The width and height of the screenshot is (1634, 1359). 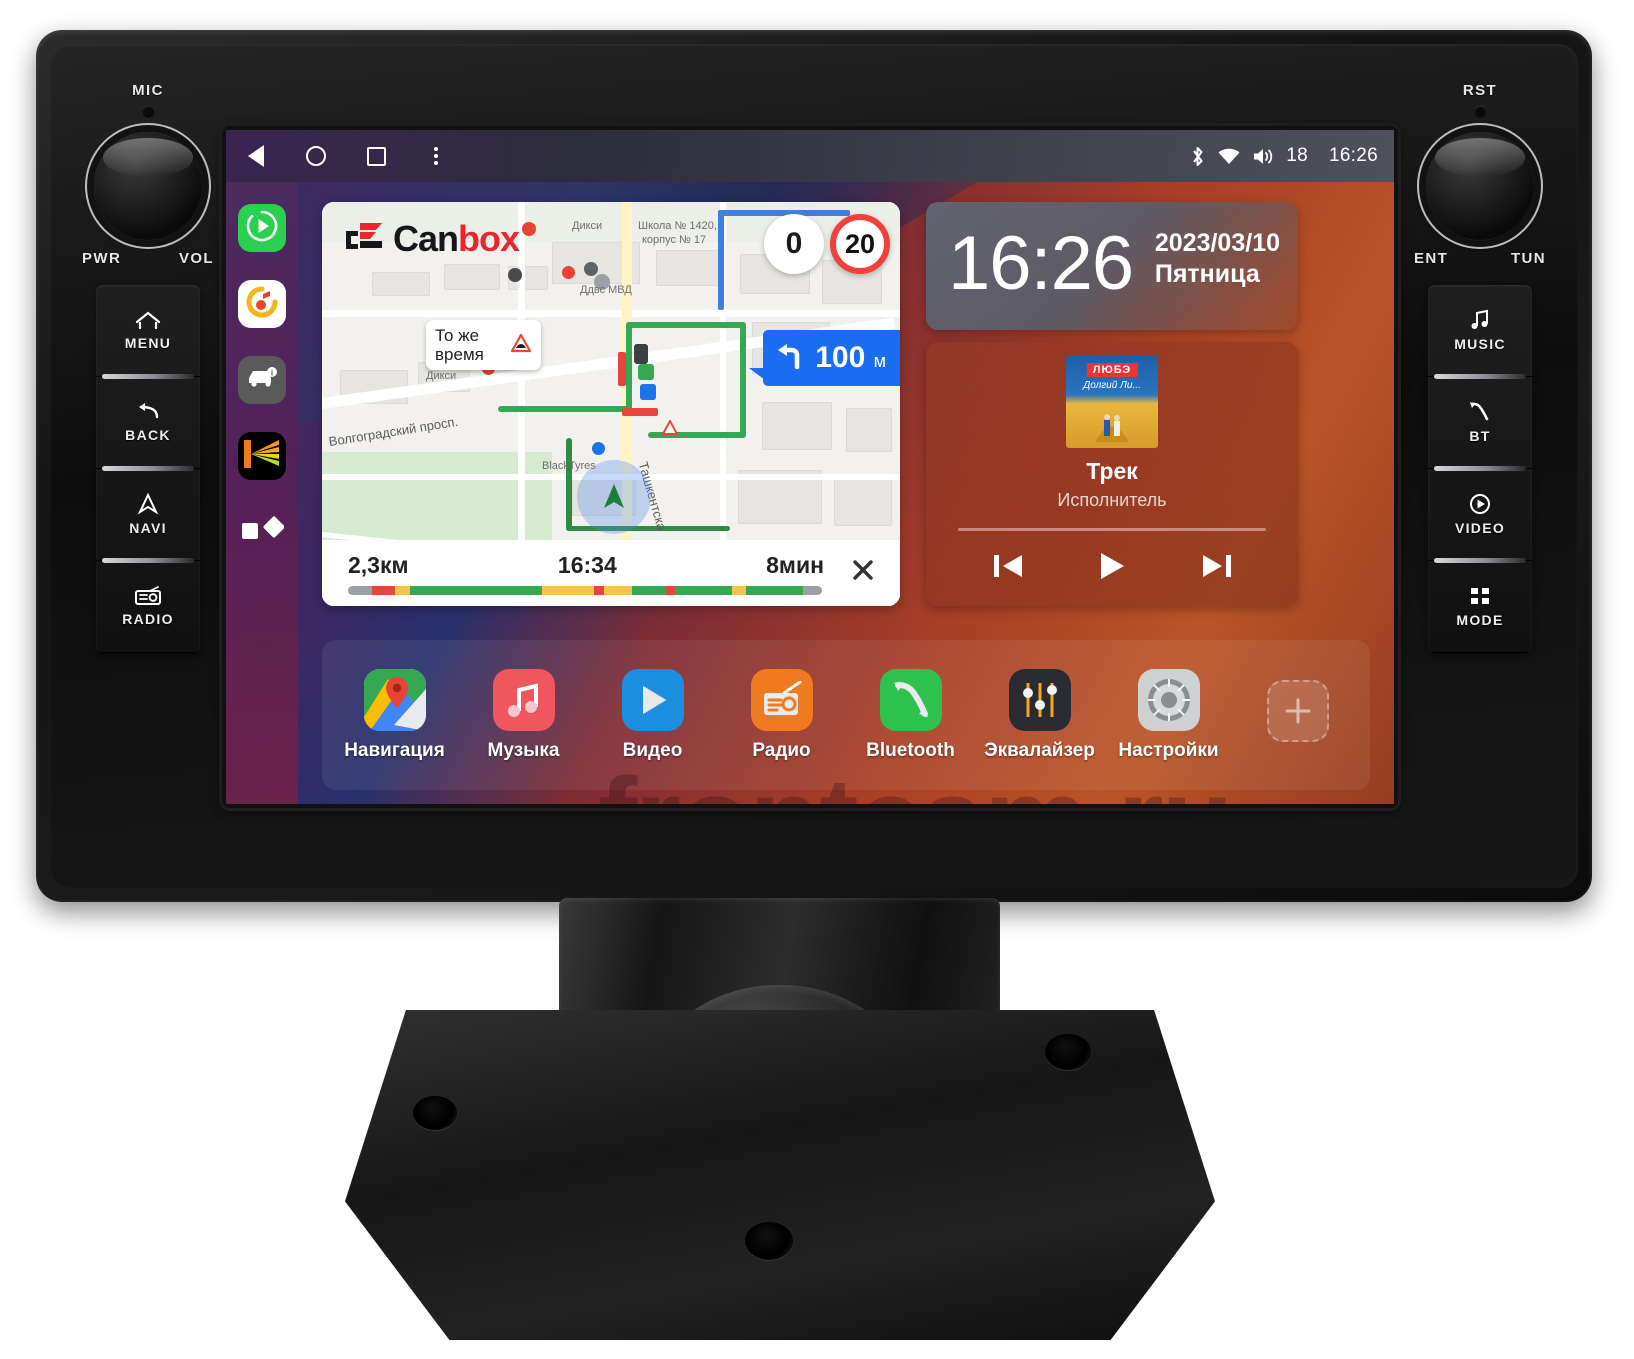 What do you see at coordinates (394, 699) in the screenshot?
I see `google-maps-icon` at bounding box center [394, 699].